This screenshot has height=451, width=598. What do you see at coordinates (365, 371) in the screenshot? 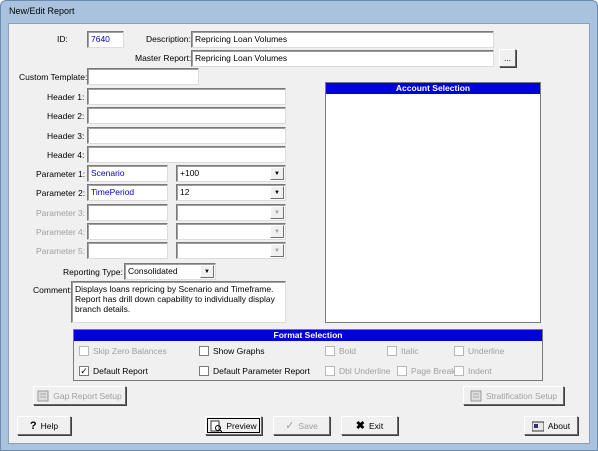
I see `dbl-underline-label: Dbl Underline` at bounding box center [365, 371].